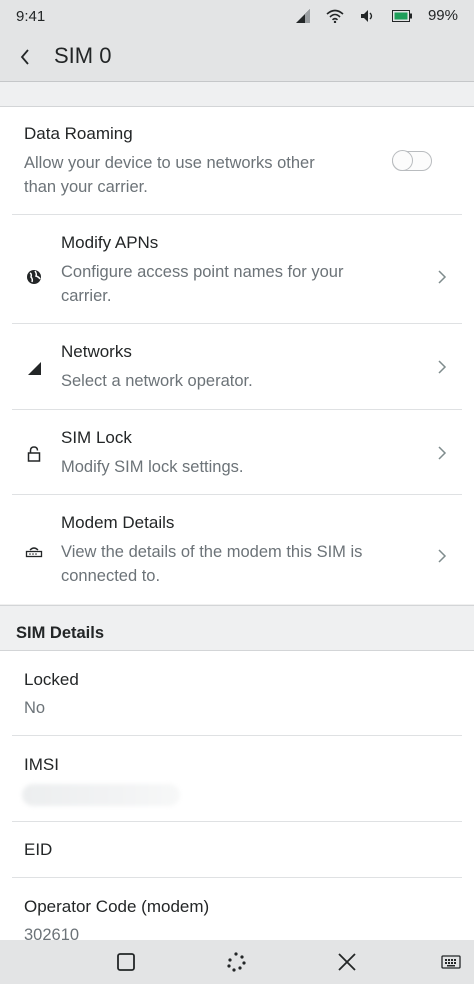 The height and width of the screenshot is (984, 474). Describe the element at coordinates (96, 437) in the screenshot. I see `sim-lock-label: SIM Lock` at that location.